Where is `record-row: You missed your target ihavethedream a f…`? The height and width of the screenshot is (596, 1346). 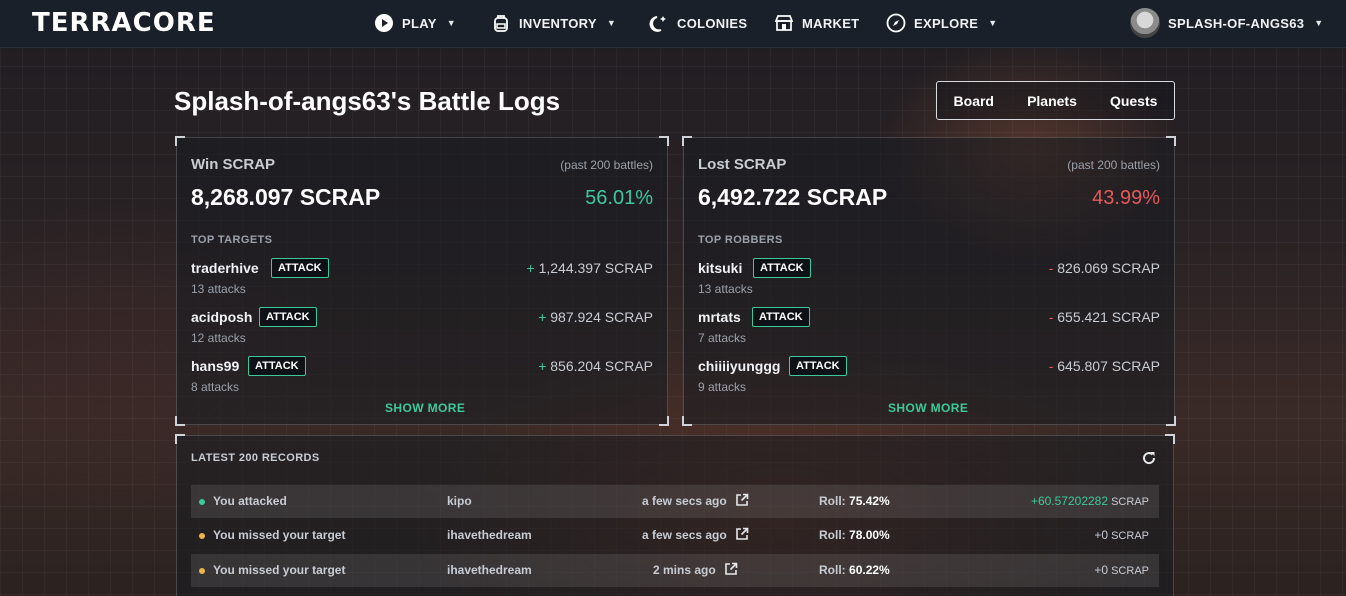
record-row: You missed your target ihavethedream a f… is located at coordinates (675, 535).